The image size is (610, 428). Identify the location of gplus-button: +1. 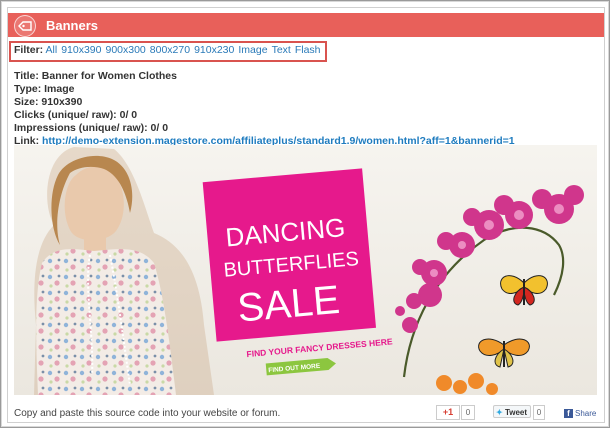
(448, 412).